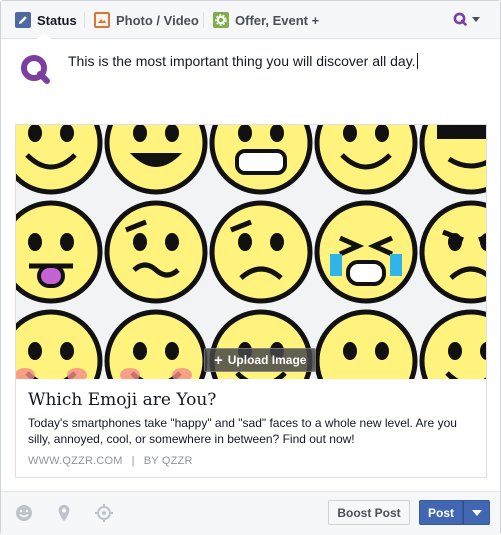 This screenshot has height=535, width=501. Describe the element at coordinates (277, 20) in the screenshot. I see `tab-offer-event-label: Offer, Event +` at that location.